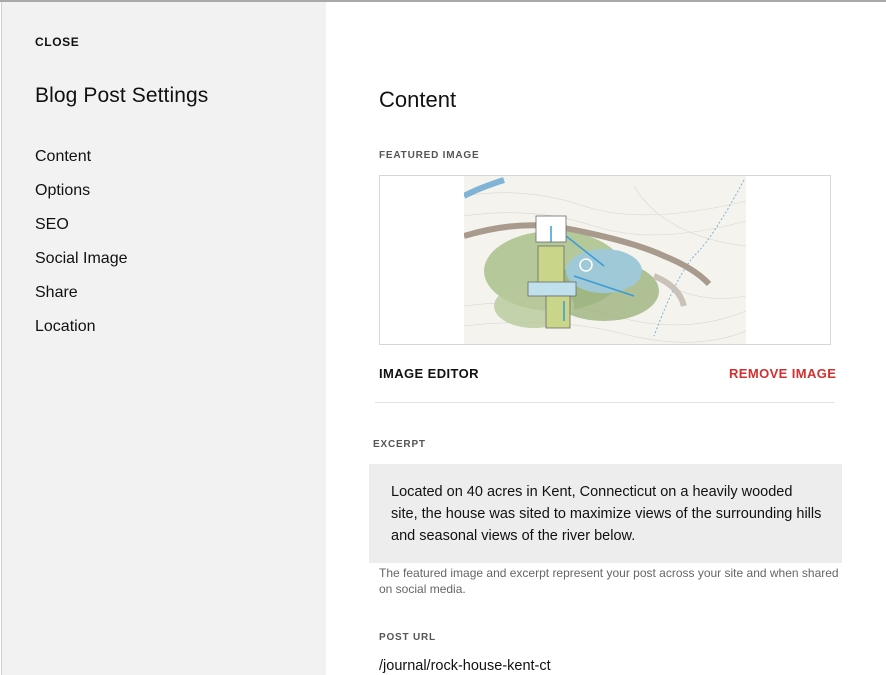 Image resolution: width=886 pixels, height=675 pixels. Describe the element at coordinates (782, 373) in the screenshot. I see `remove-image-button: REMOVE IMAGE` at that location.